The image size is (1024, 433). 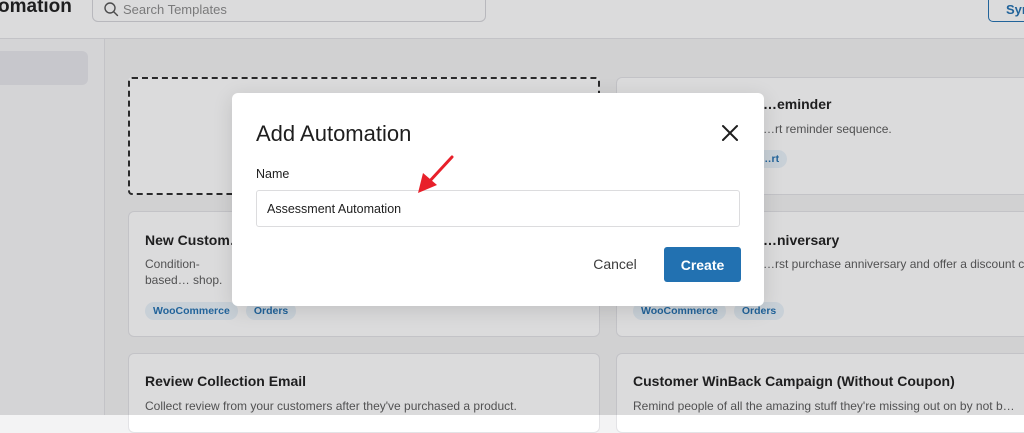 I want to click on annotation-arrow-icon, so click(x=436, y=174).